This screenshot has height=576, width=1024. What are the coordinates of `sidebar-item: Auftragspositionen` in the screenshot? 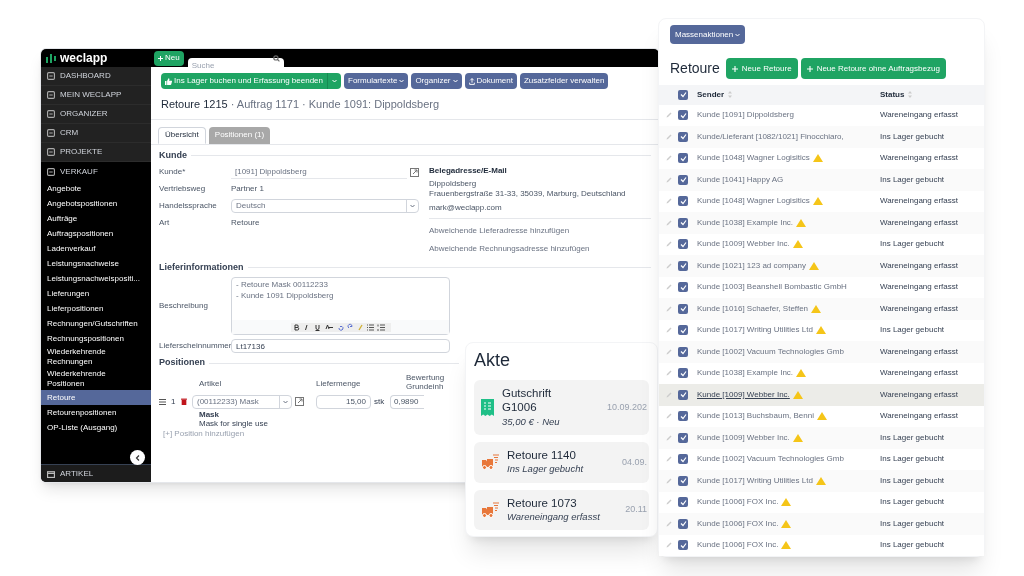 It's located at (95, 233).